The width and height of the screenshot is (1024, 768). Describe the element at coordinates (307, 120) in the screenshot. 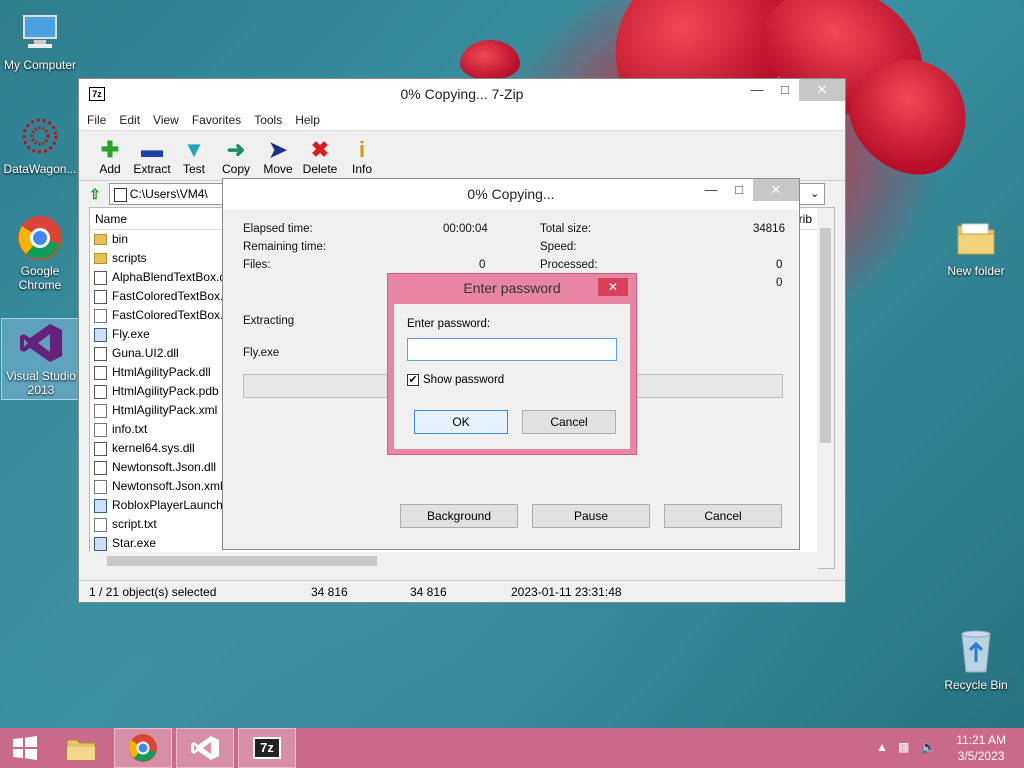

I see `menu-help: Help` at that location.